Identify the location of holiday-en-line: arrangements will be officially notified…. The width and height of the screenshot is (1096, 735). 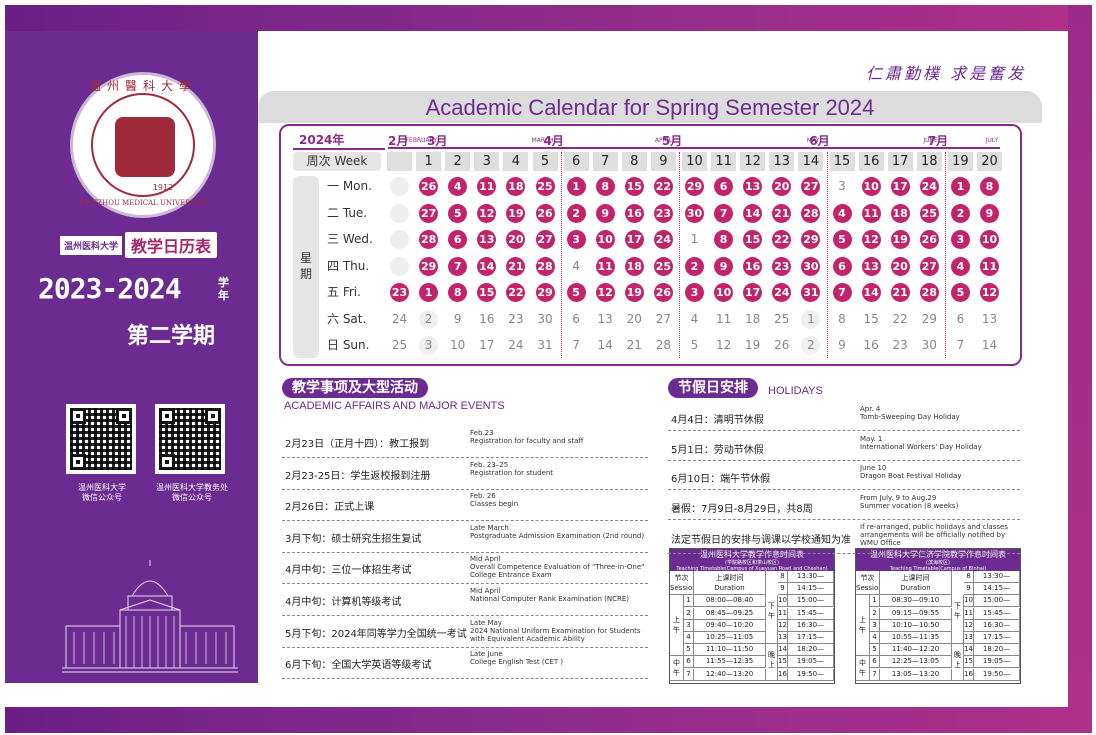
(933, 535).